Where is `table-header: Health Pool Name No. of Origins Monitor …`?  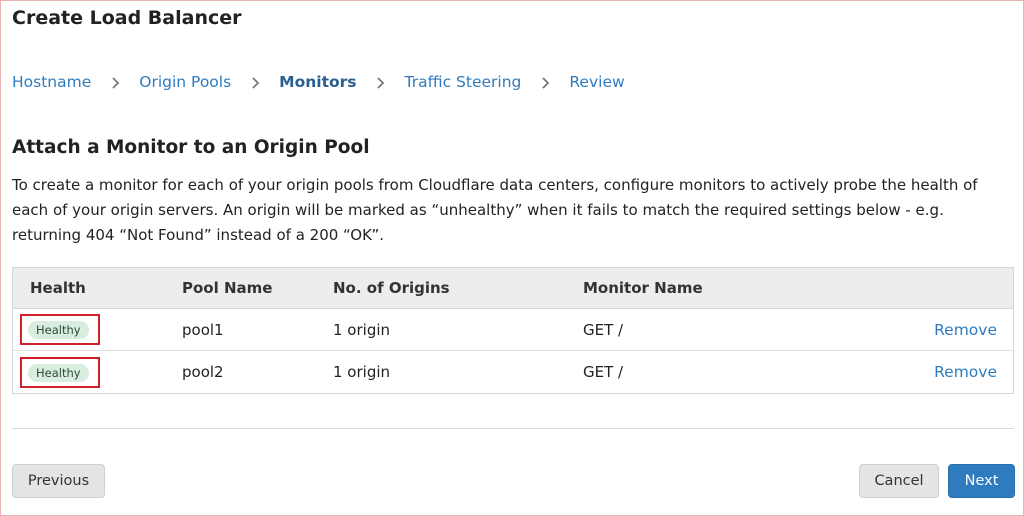 table-header: Health Pool Name No. of Origins Monitor … is located at coordinates (513, 288).